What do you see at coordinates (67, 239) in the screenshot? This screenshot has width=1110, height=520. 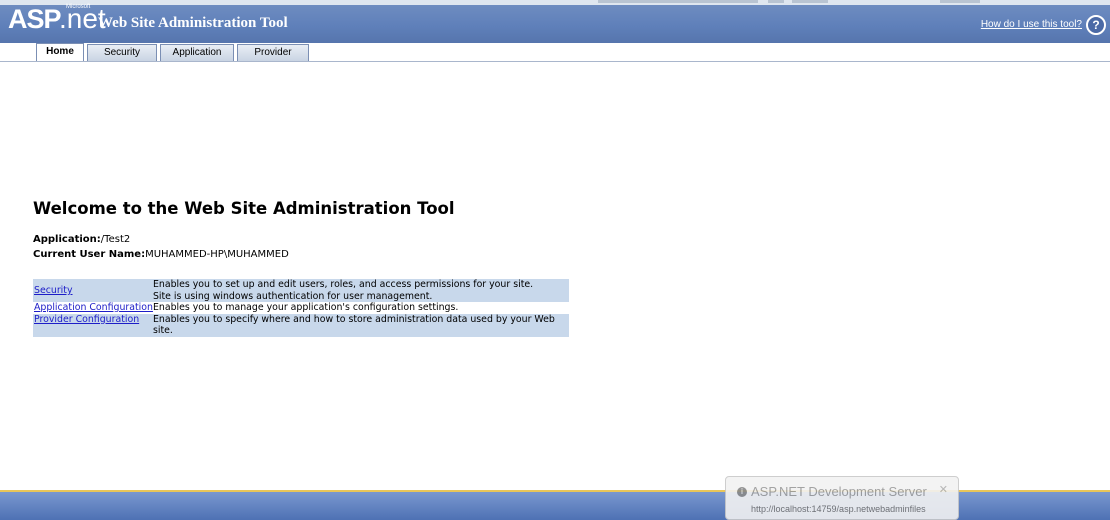 I see `application-label: Application:` at bounding box center [67, 239].